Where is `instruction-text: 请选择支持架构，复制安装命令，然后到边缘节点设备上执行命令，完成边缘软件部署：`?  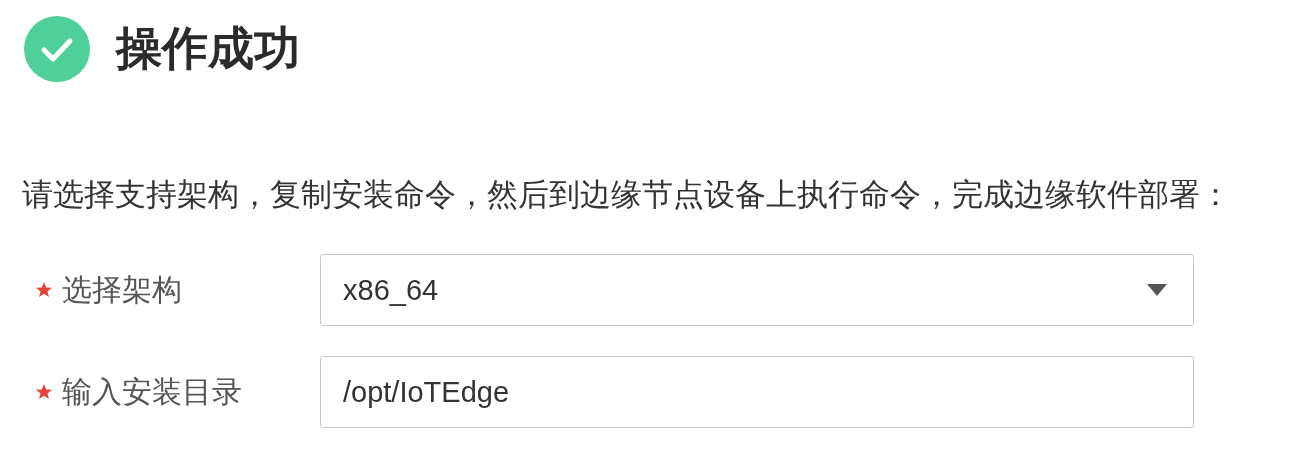 instruction-text: 请选择支持架构，复制安装命令，然后到边缘节点设备上执行命令，完成边缘软件部署： is located at coordinates (627, 195).